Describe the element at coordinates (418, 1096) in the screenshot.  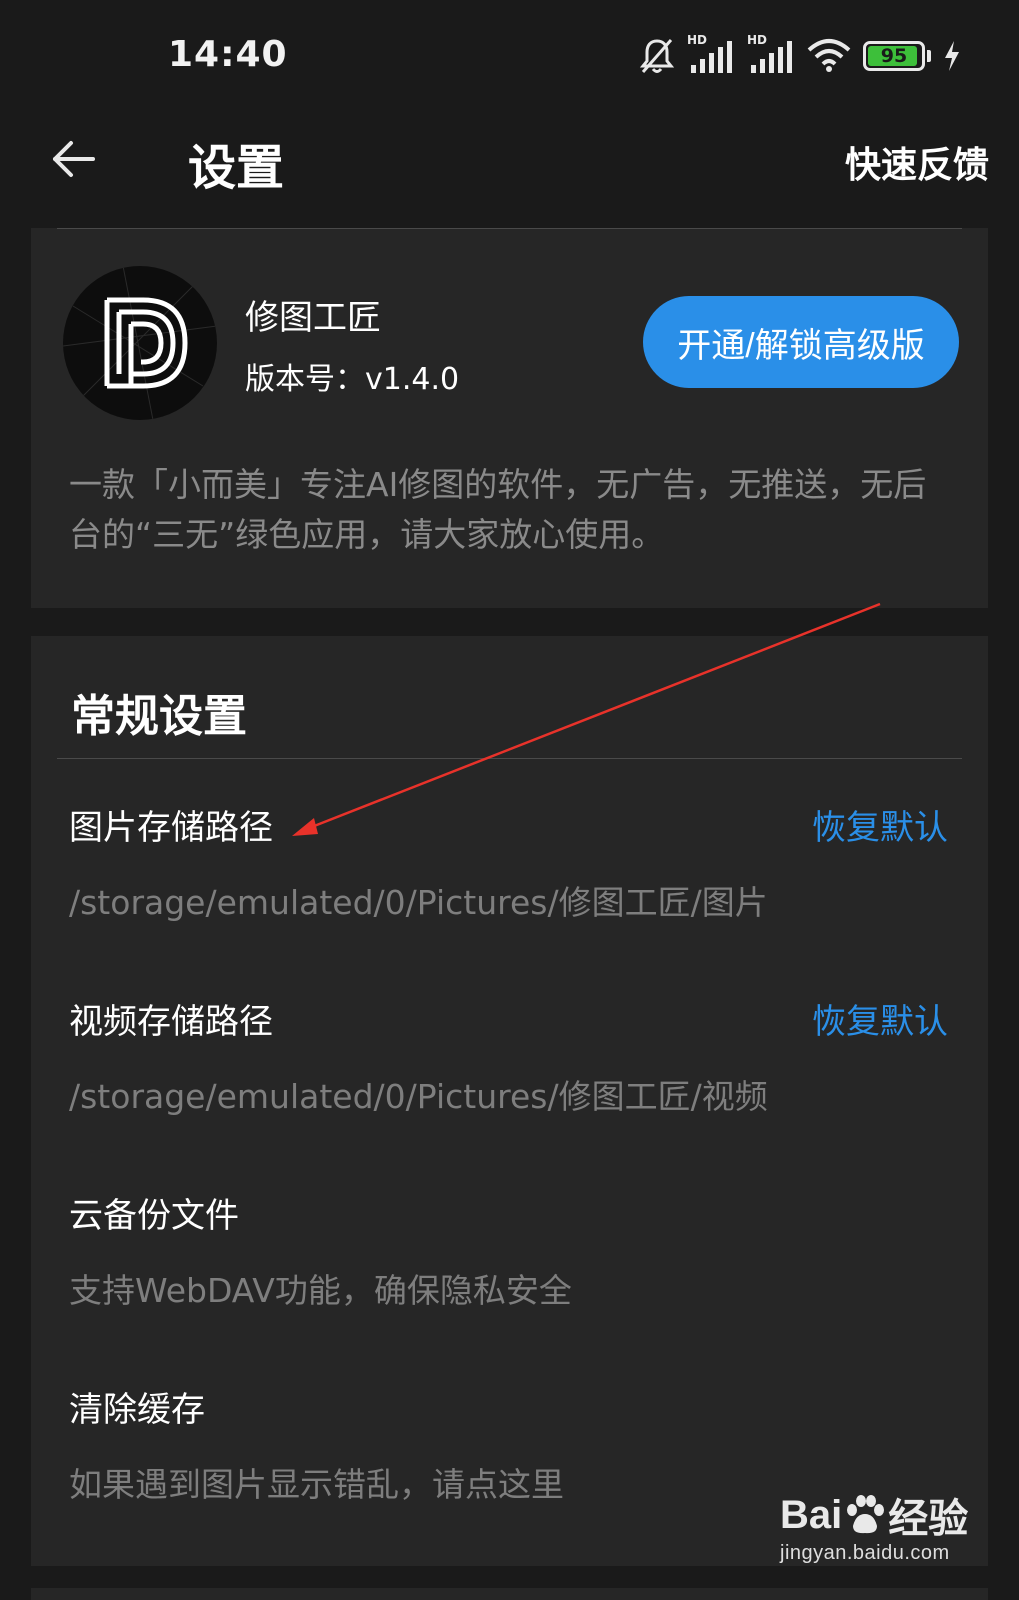
I see `setting-value: /storage/emulated/0/Pictures/修图工匠/视频` at that location.